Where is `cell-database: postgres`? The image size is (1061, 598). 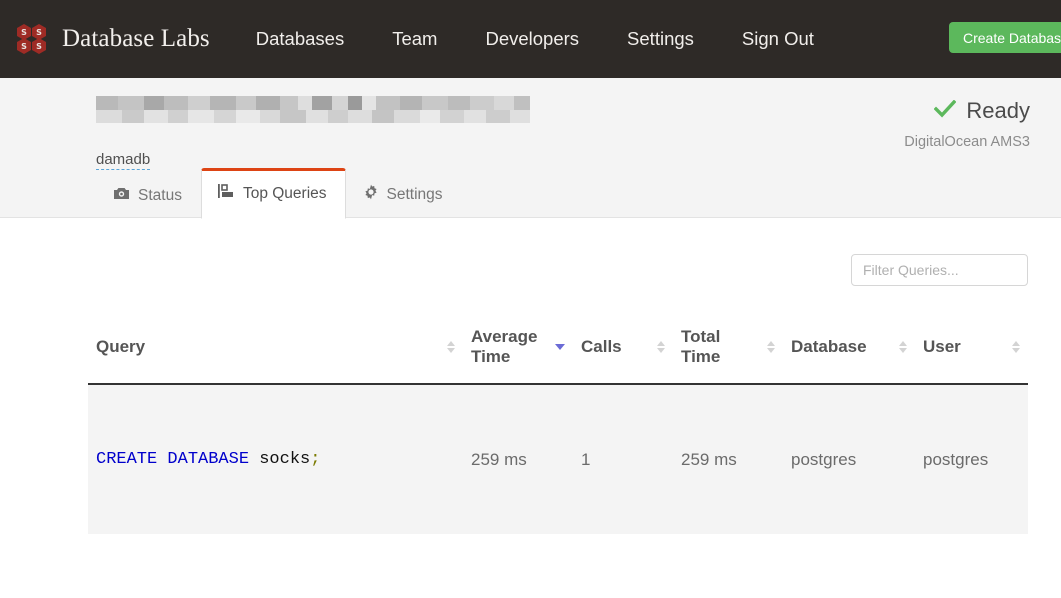
cell-database: postgres is located at coordinates (849, 459).